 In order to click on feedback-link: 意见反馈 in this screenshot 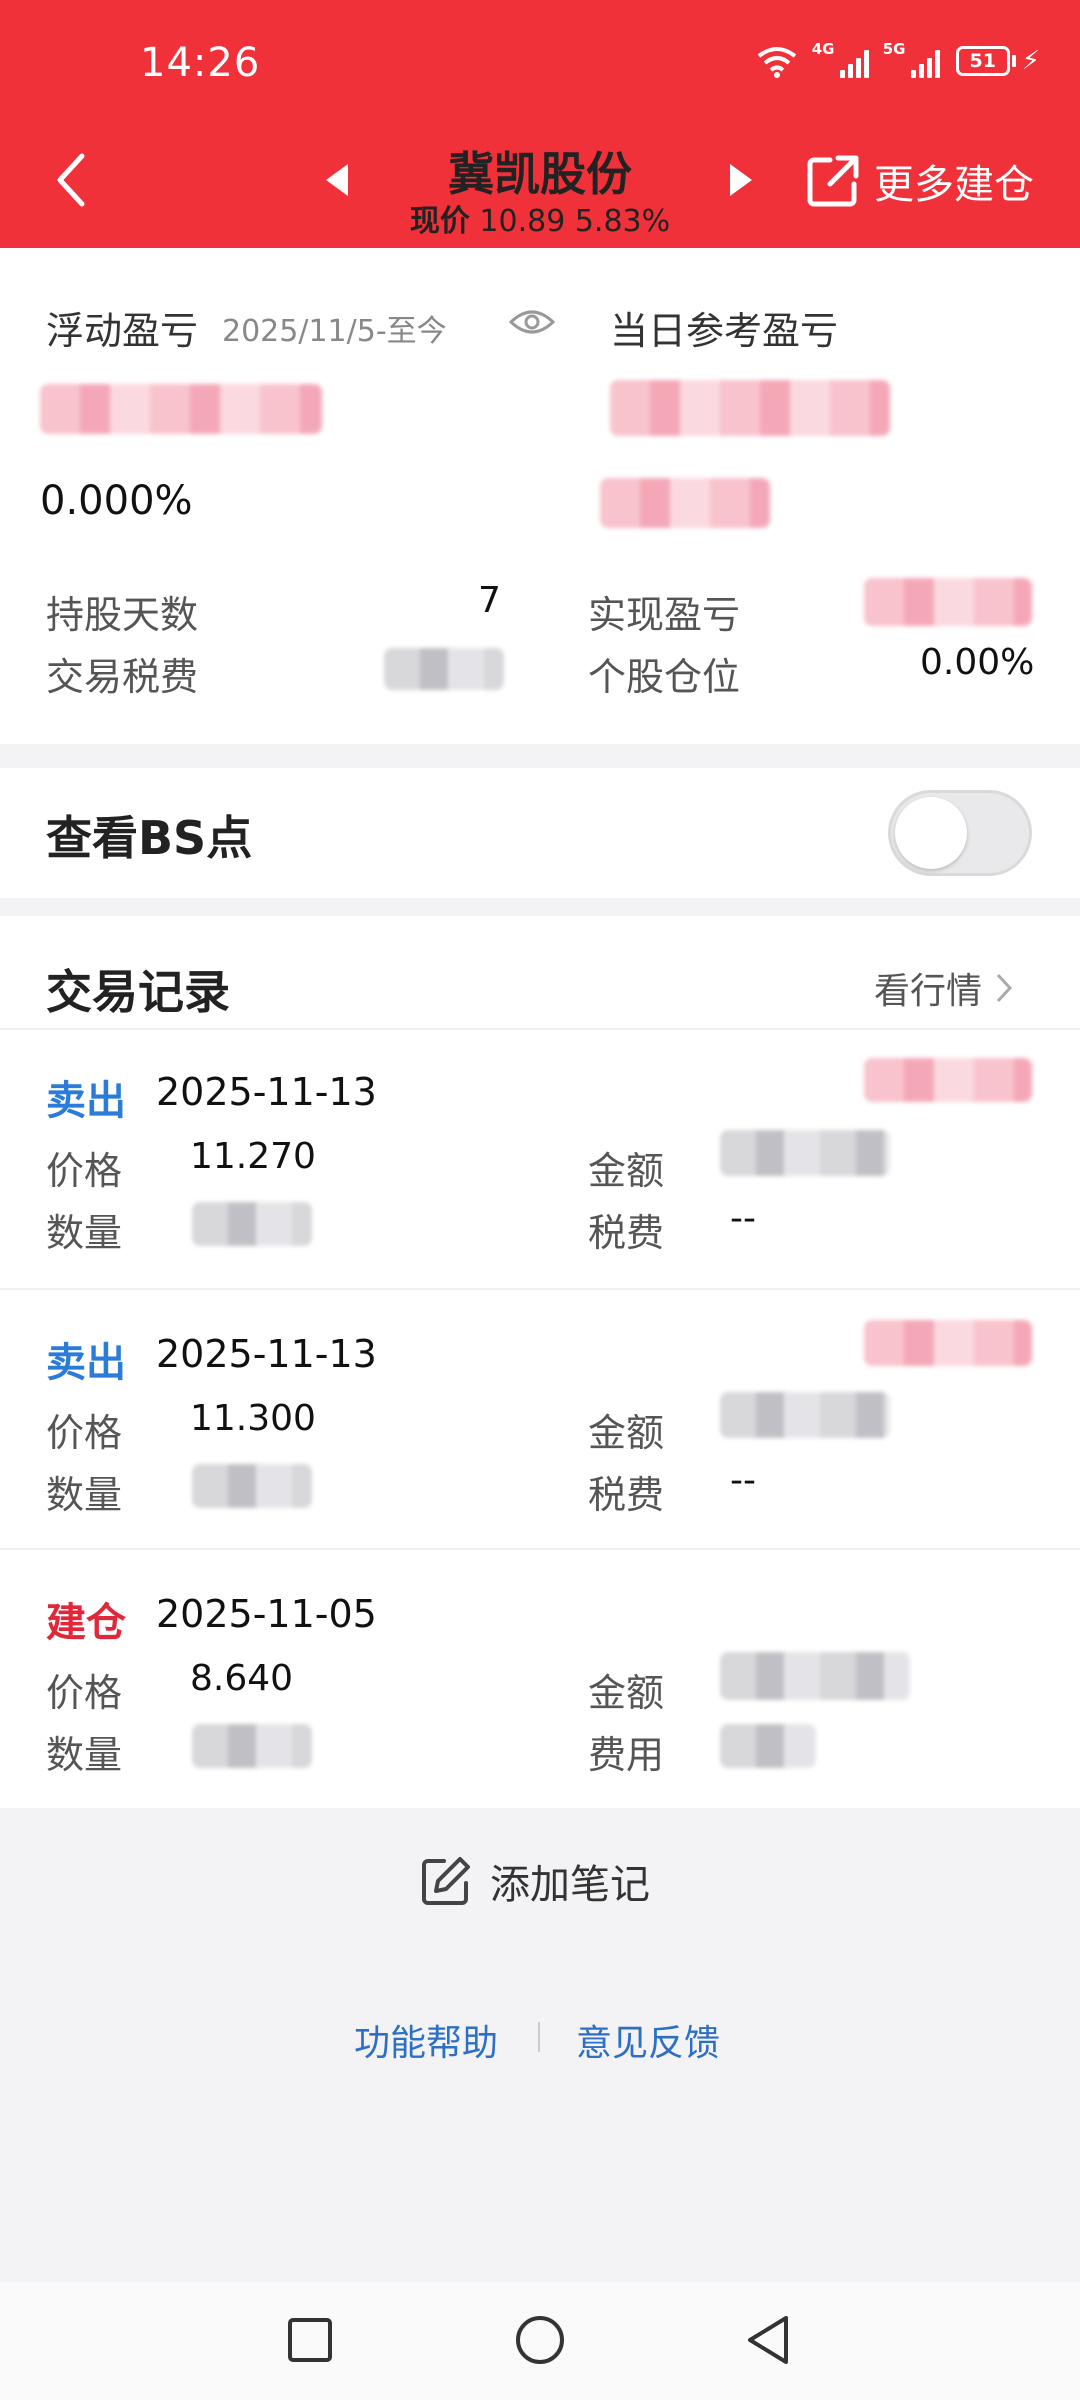, I will do `click(648, 2040)`.